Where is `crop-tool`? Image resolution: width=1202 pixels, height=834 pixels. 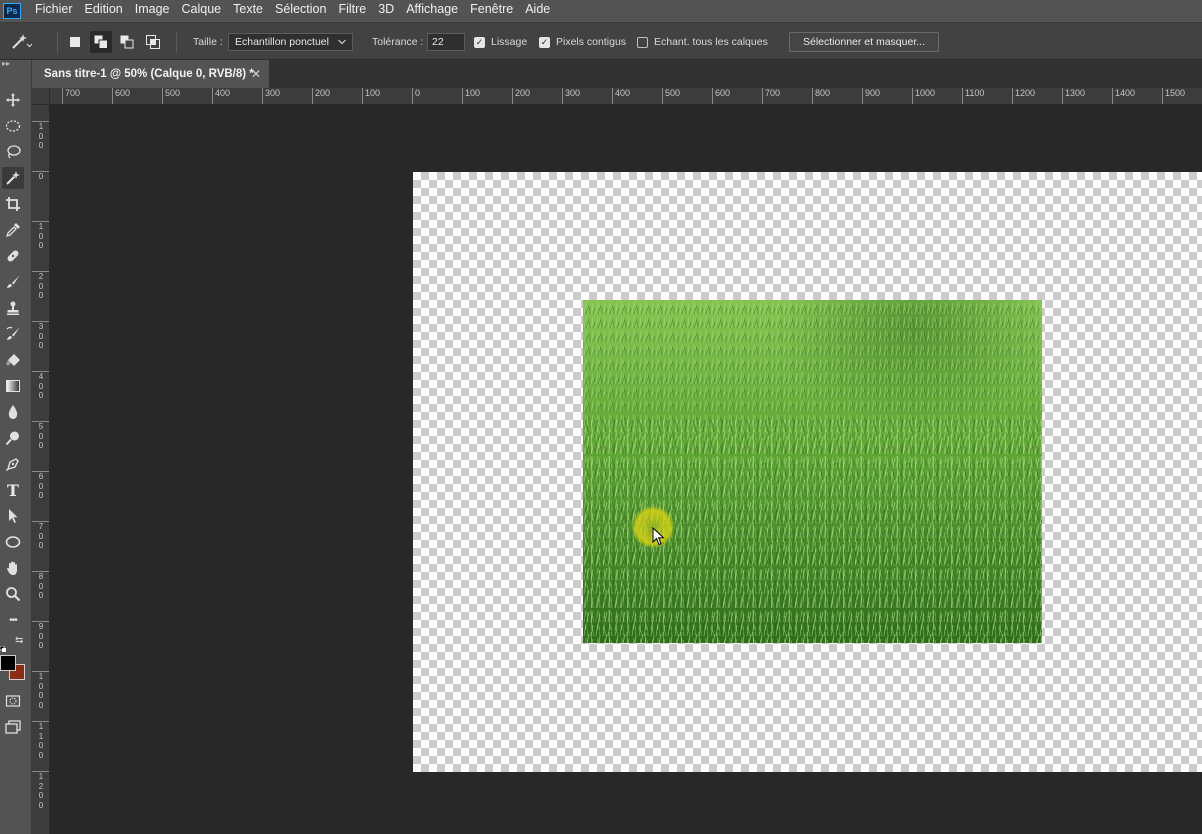
crop-tool is located at coordinates (13, 204).